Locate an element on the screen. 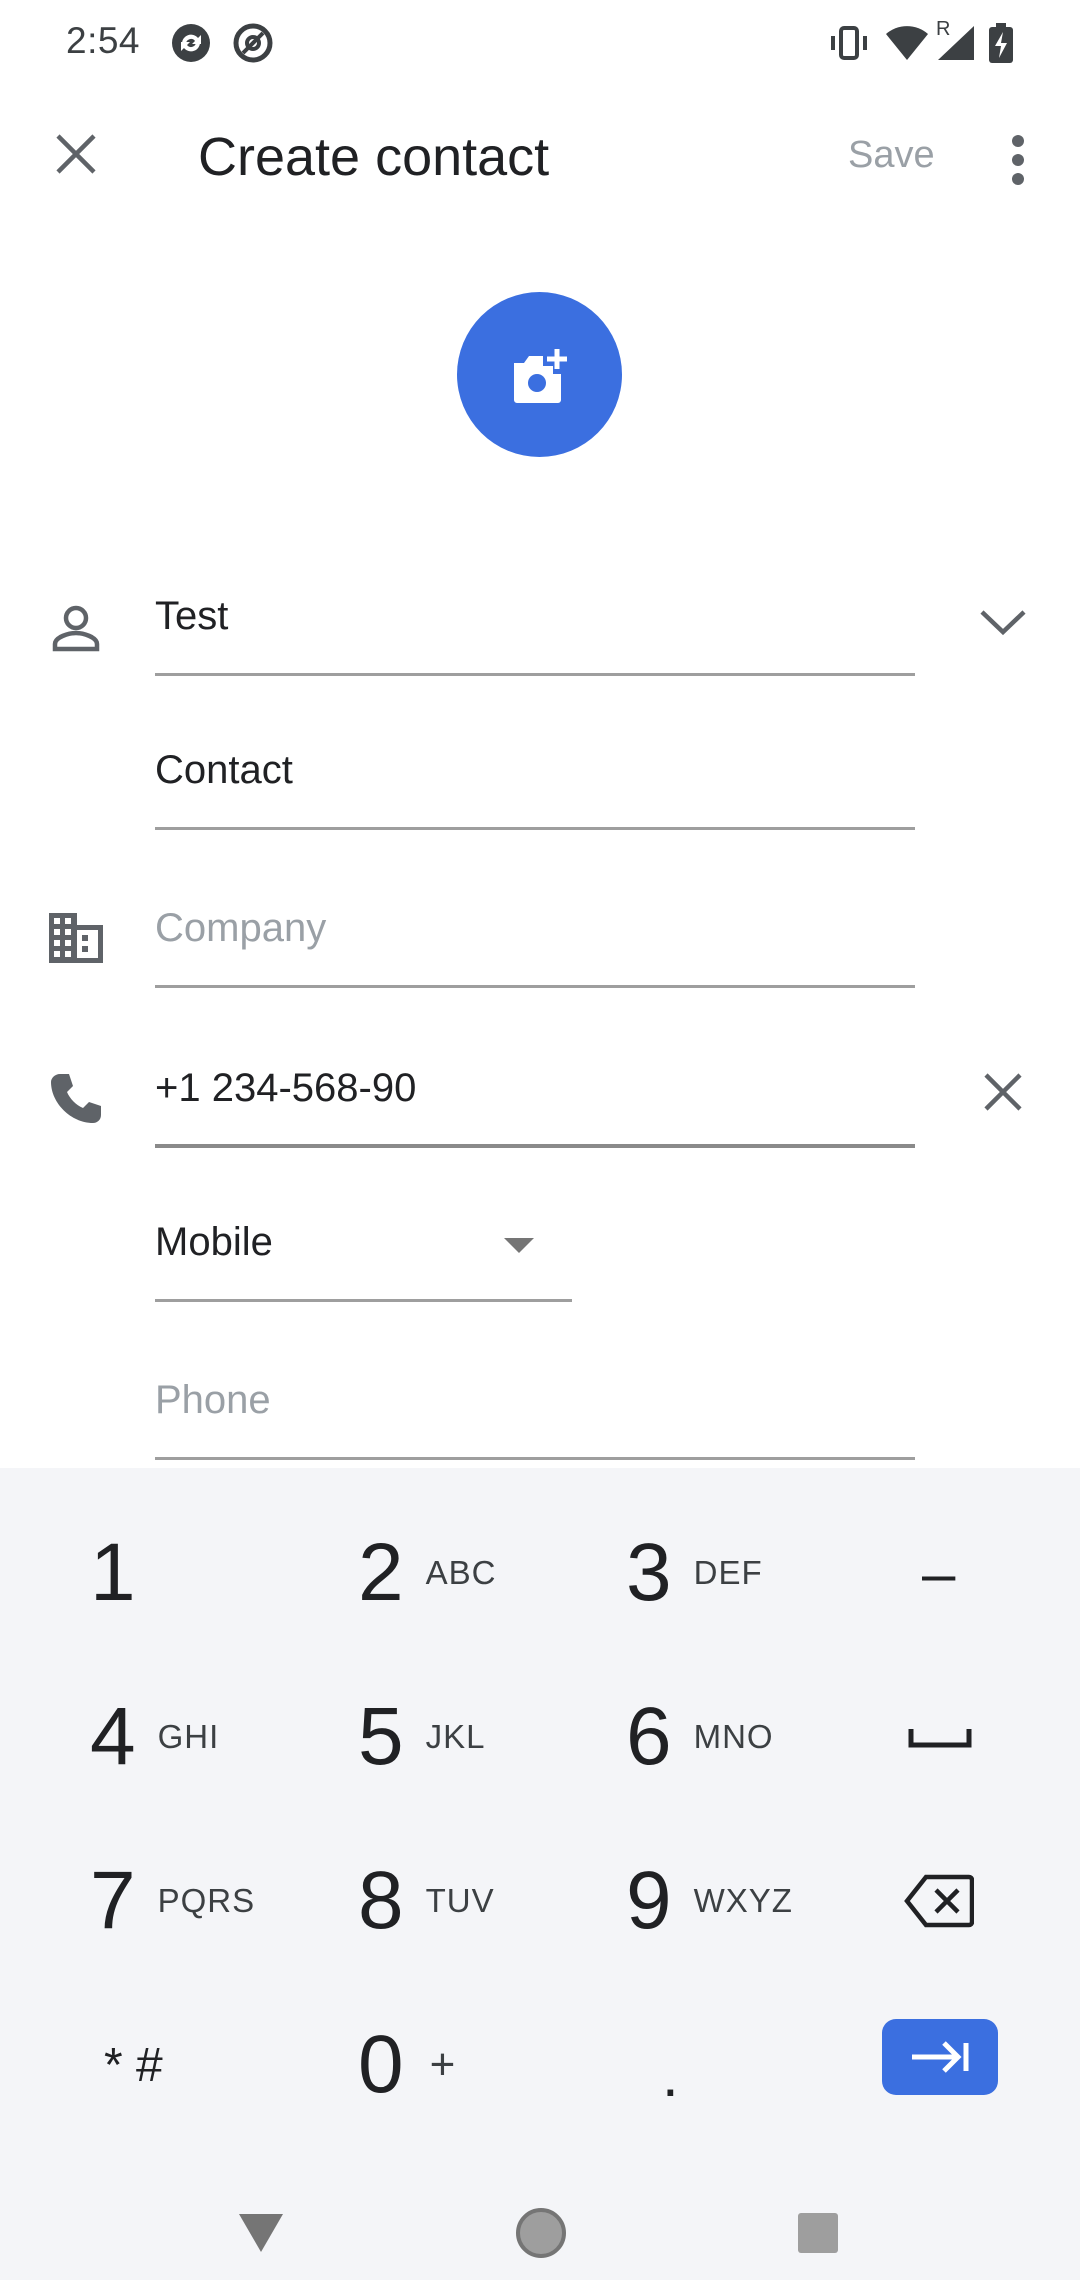 Image resolution: width=1080 pixels, height=2280 pixels. key-3: 3 DEF is located at coordinates (694, 1573).